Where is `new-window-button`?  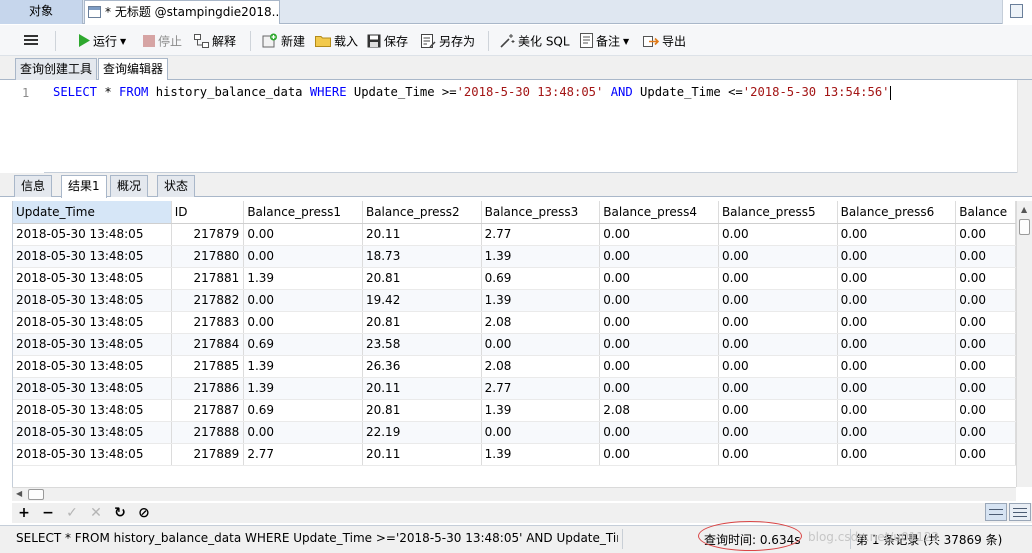 new-window-button is located at coordinates (1017, 12).